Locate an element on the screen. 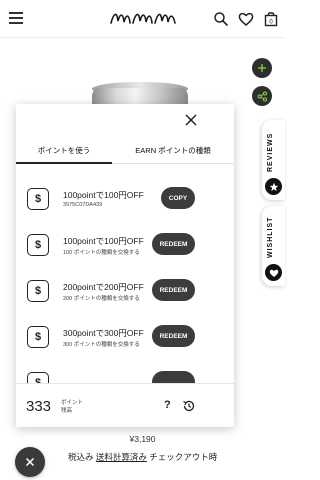 This screenshot has height=480, width=320. hamburger-menu-icon is located at coordinates (16, 18).